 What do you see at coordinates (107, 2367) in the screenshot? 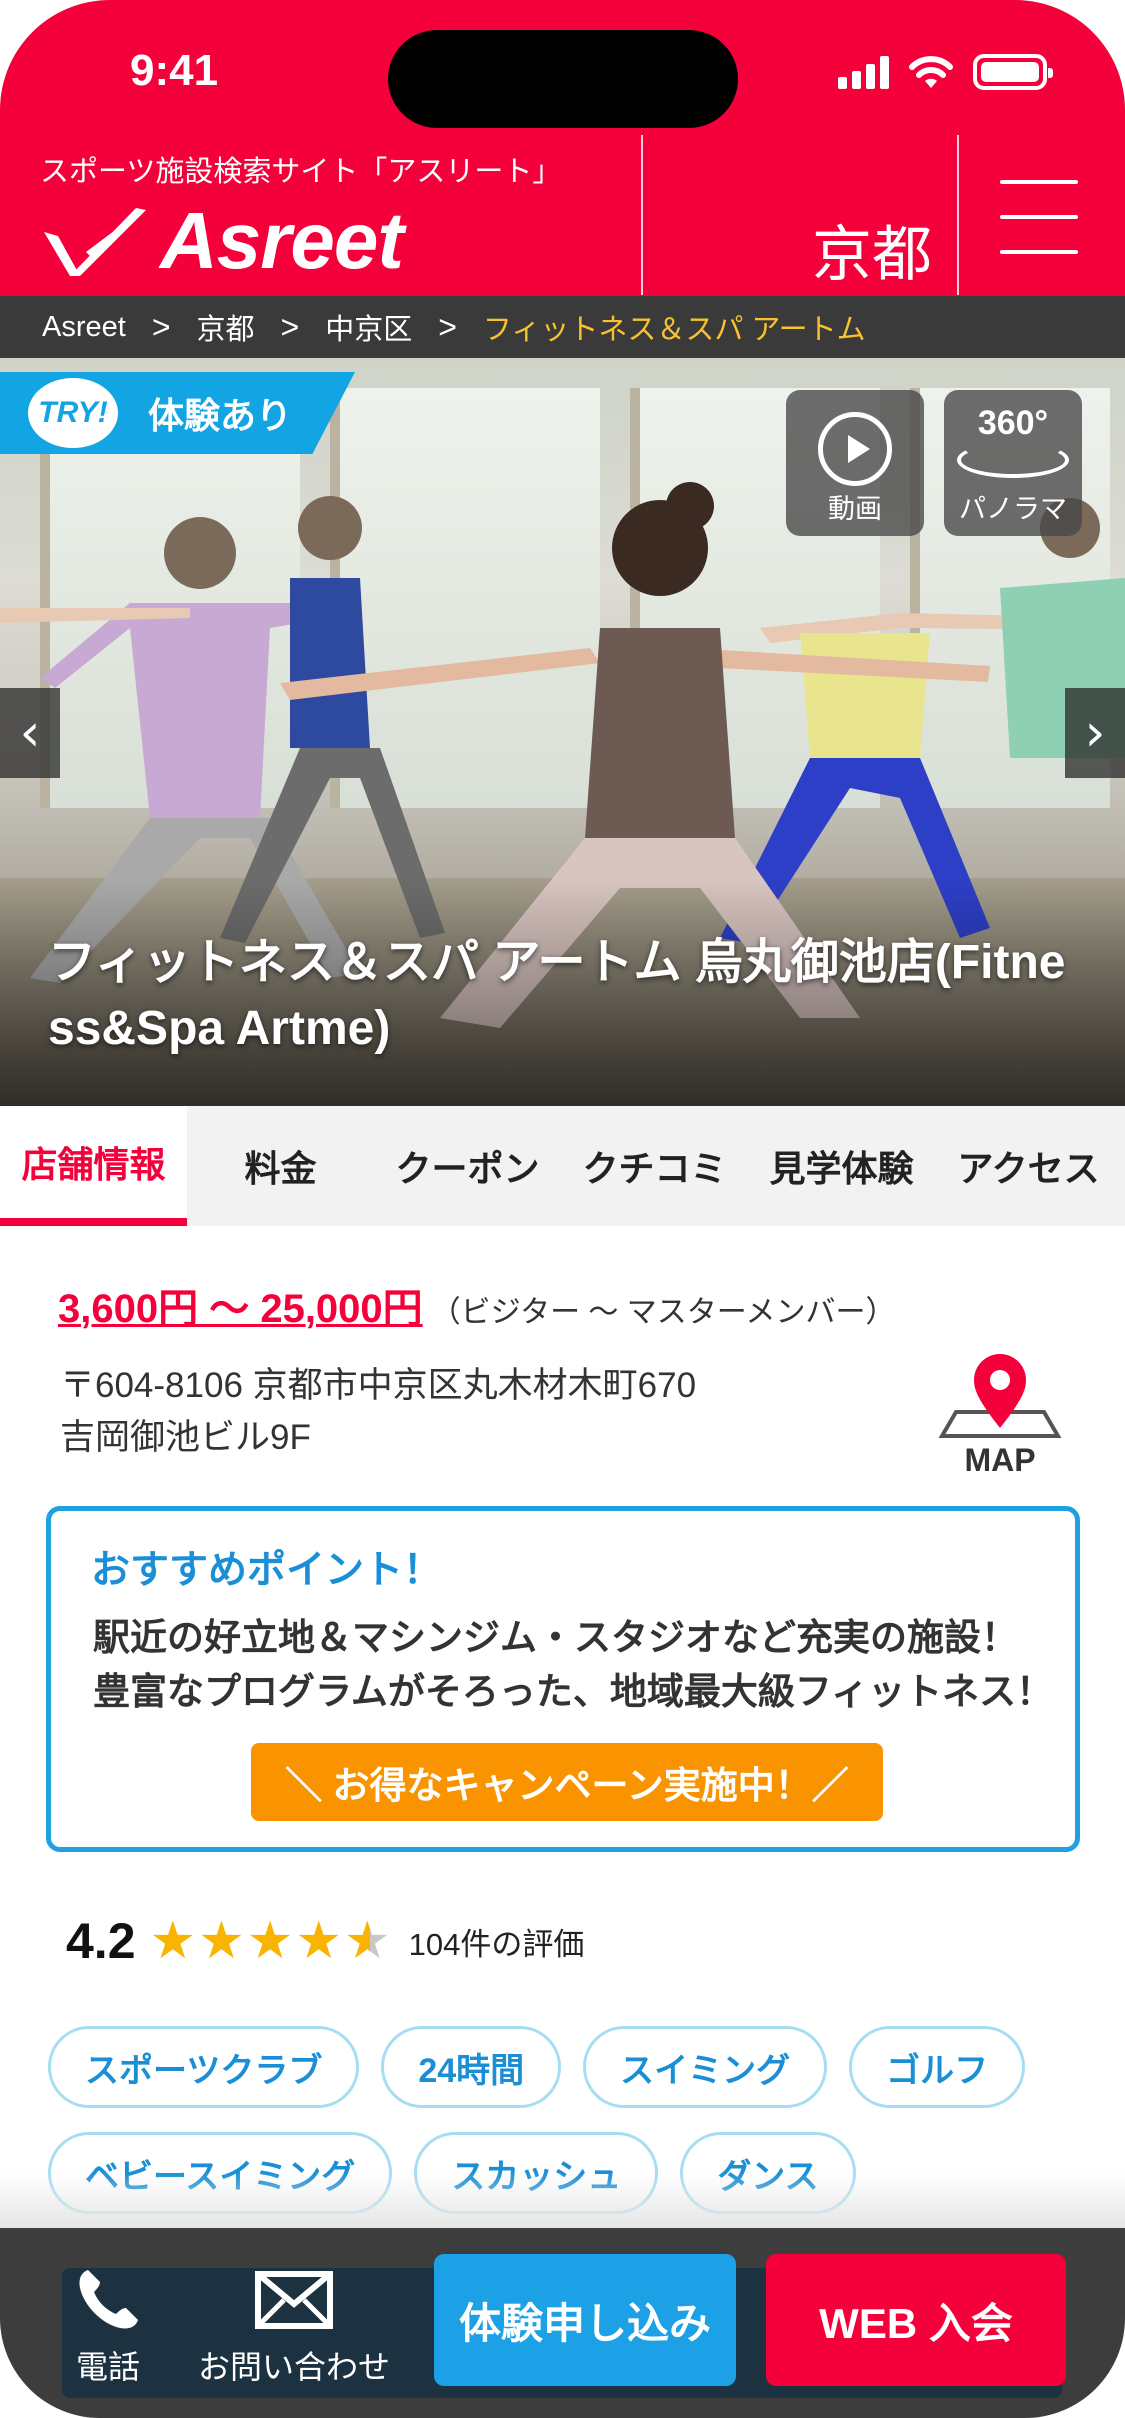
I see `phone-label: 電話` at bounding box center [107, 2367].